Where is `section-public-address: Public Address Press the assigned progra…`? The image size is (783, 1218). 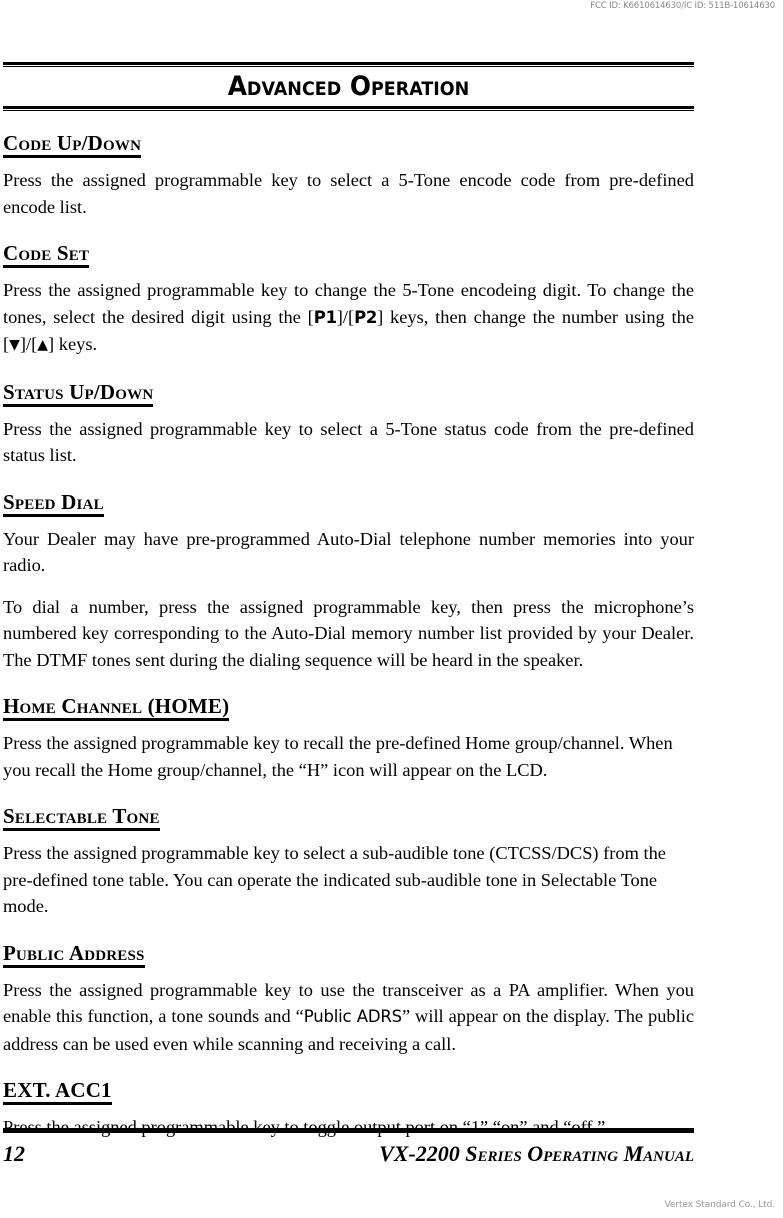 section-public-address: Public Address Press the assigned progra… is located at coordinates (348, 1000).